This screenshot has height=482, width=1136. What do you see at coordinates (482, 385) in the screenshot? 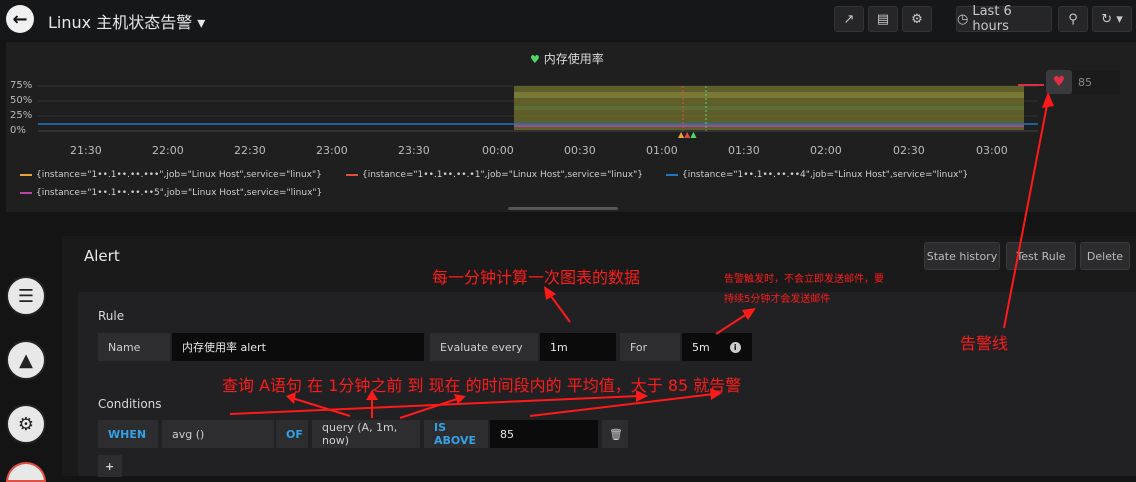
I see `condition-annotation: 查询 A语句 在 1分钟之前 到 现在 的时间段内的 平均值，大于 85 就告警` at bounding box center [482, 385].